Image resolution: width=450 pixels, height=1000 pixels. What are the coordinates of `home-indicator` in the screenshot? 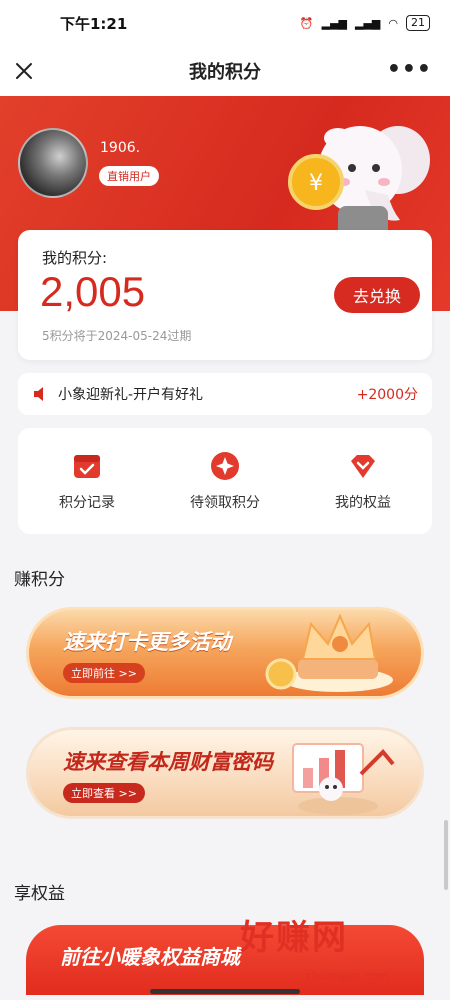 It's located at (225, 991).